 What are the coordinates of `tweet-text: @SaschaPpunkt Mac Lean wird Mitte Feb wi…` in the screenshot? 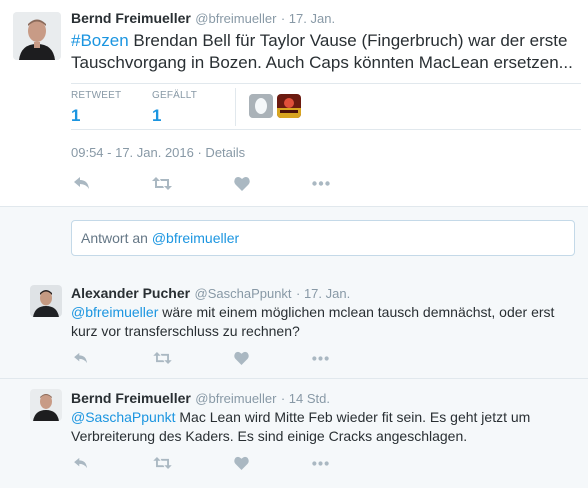 It's located at (326, 427).